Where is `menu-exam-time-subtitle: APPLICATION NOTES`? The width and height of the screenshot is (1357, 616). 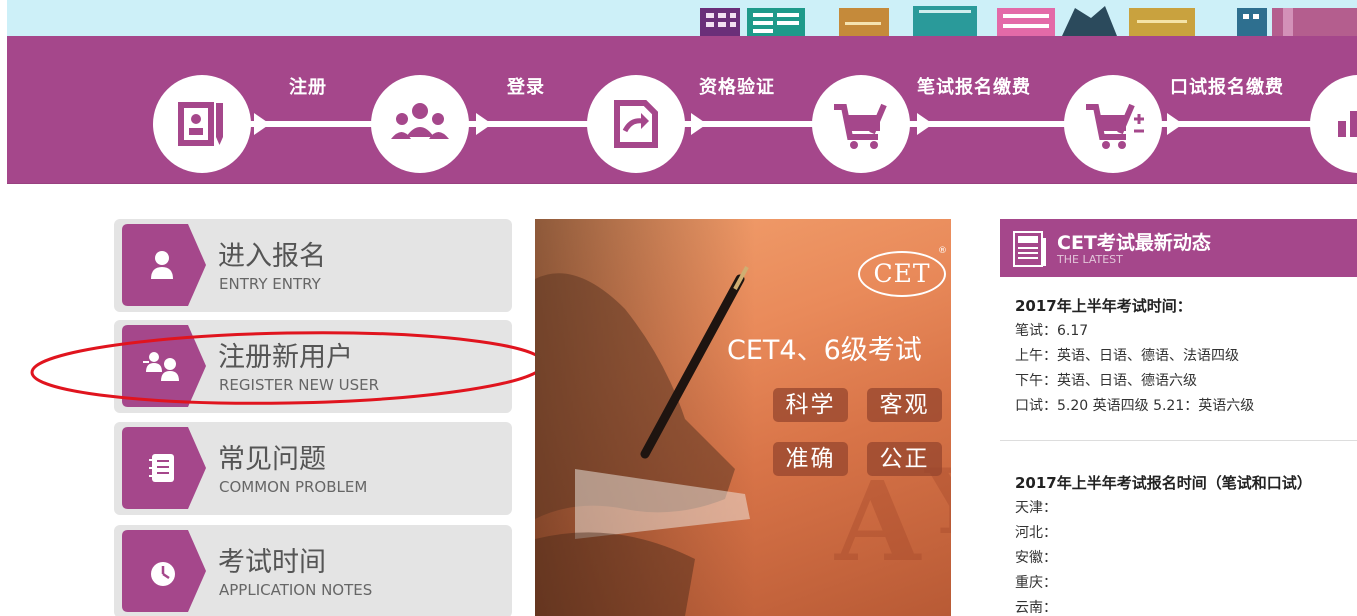
menu-exam-time-subtitle: APPLICATION NOTES is located at coordinates (296, 590).